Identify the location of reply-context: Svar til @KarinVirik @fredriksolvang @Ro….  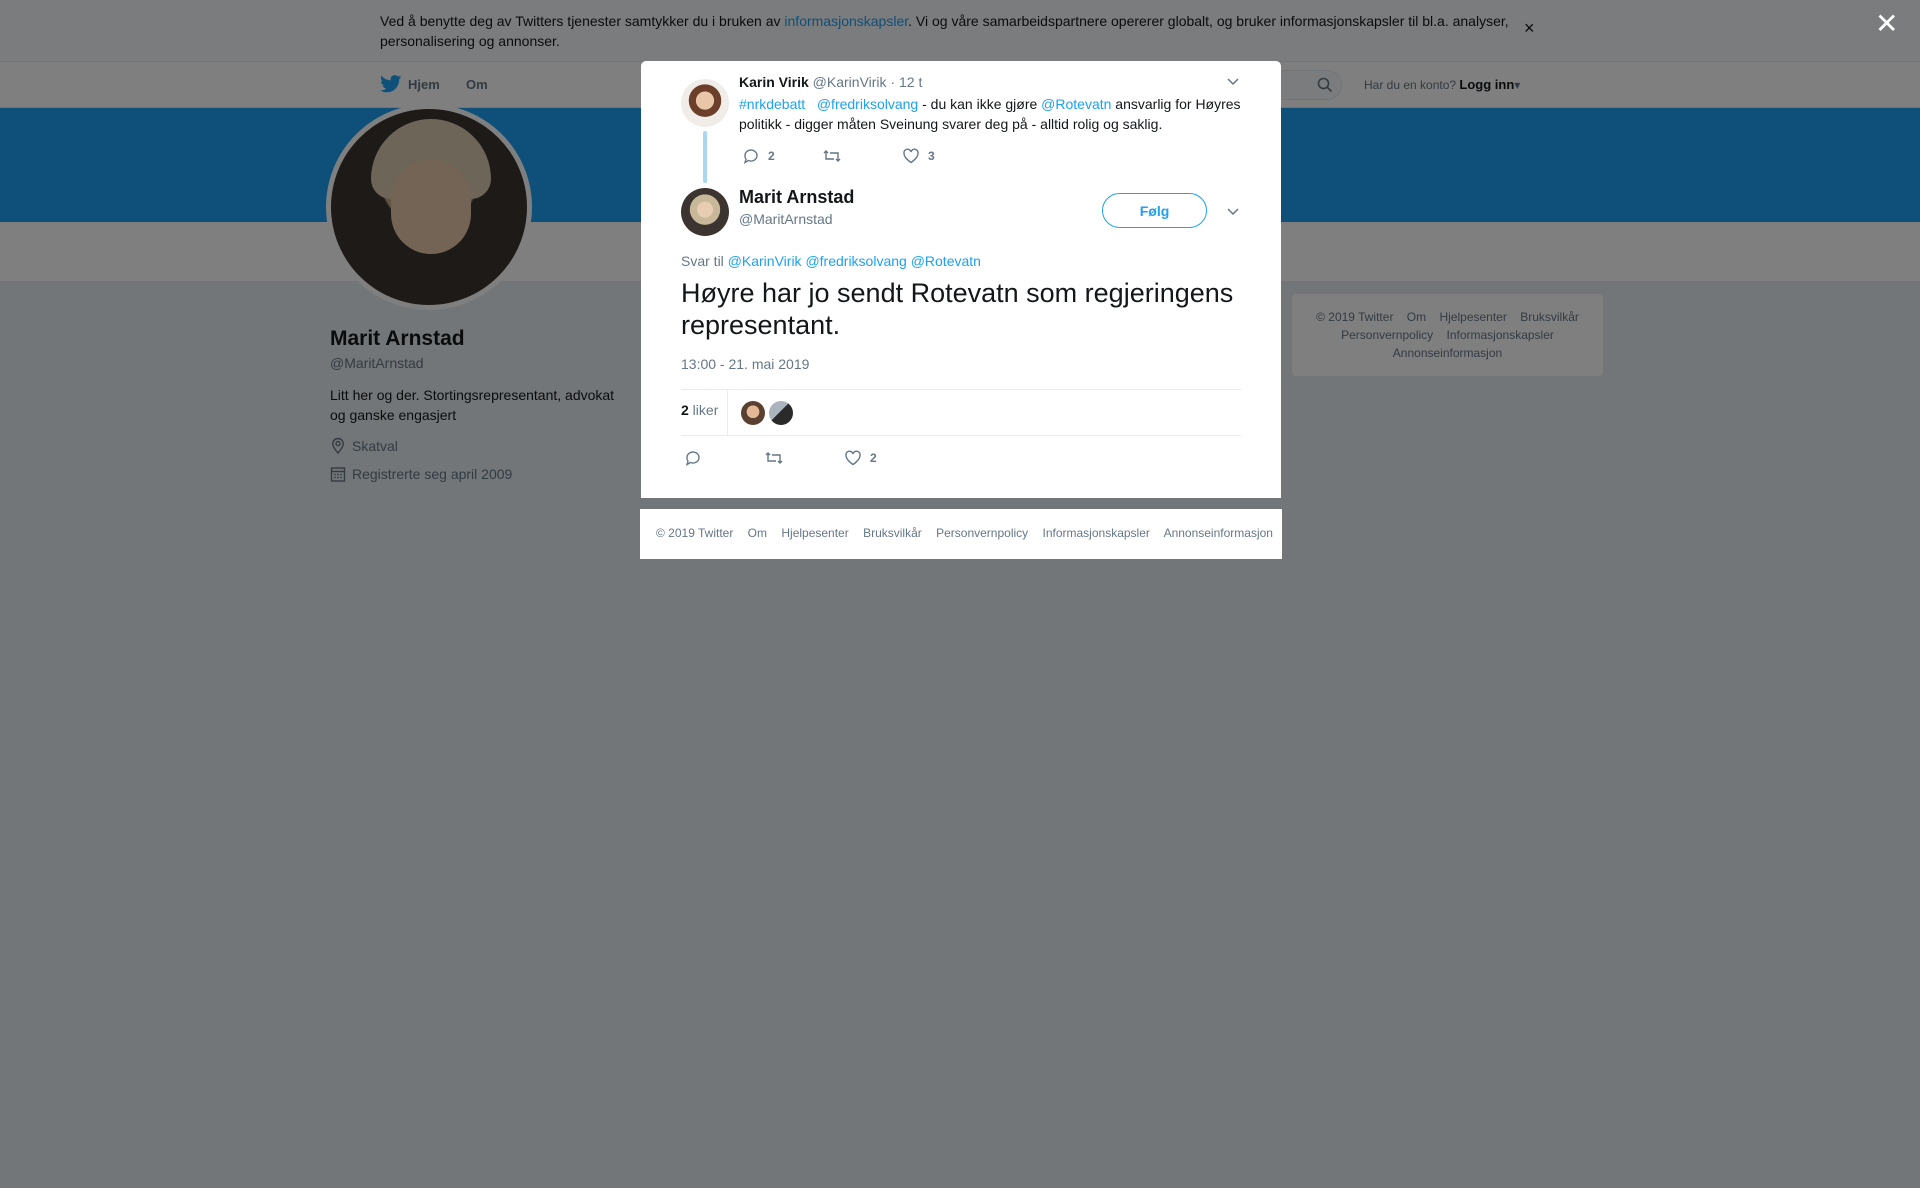
(831, 261).